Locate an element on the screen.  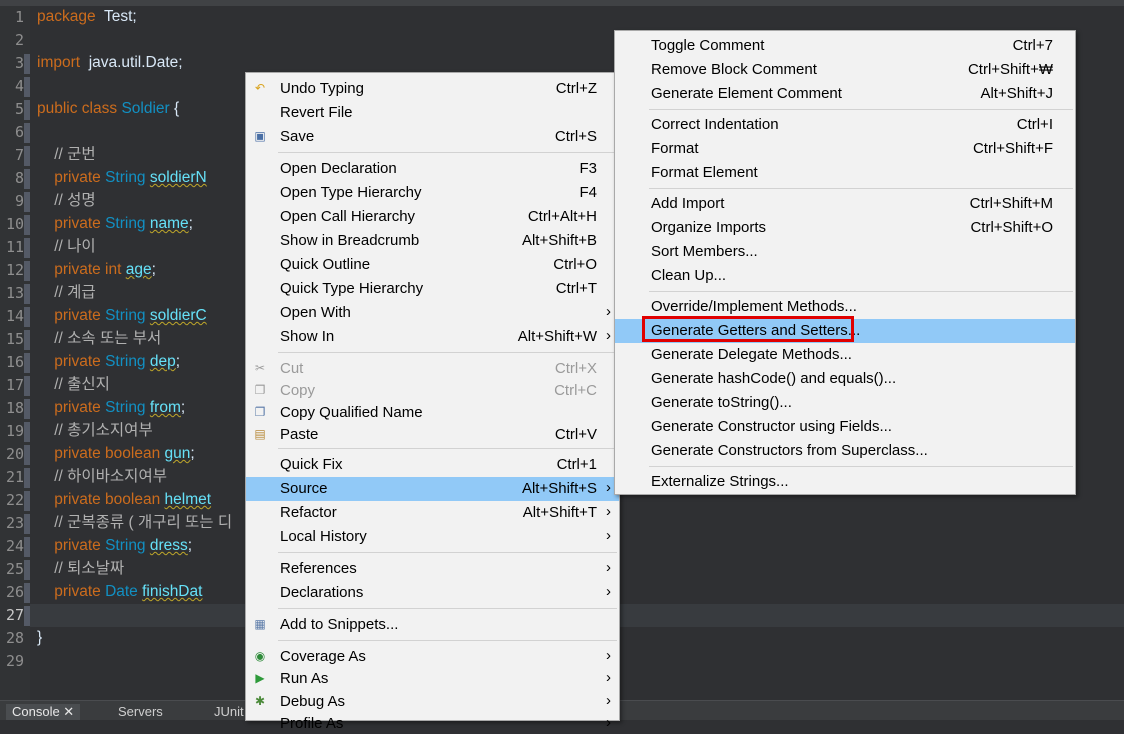
menu-item-organize-imports: Organize Imports Ctrl+Shift+O is located at coordinates (845, 228).